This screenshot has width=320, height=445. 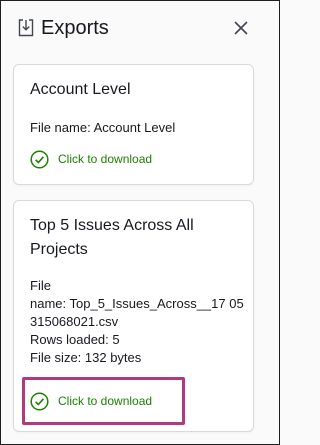 I want to click on download-icon, so click(x=26, y=28).